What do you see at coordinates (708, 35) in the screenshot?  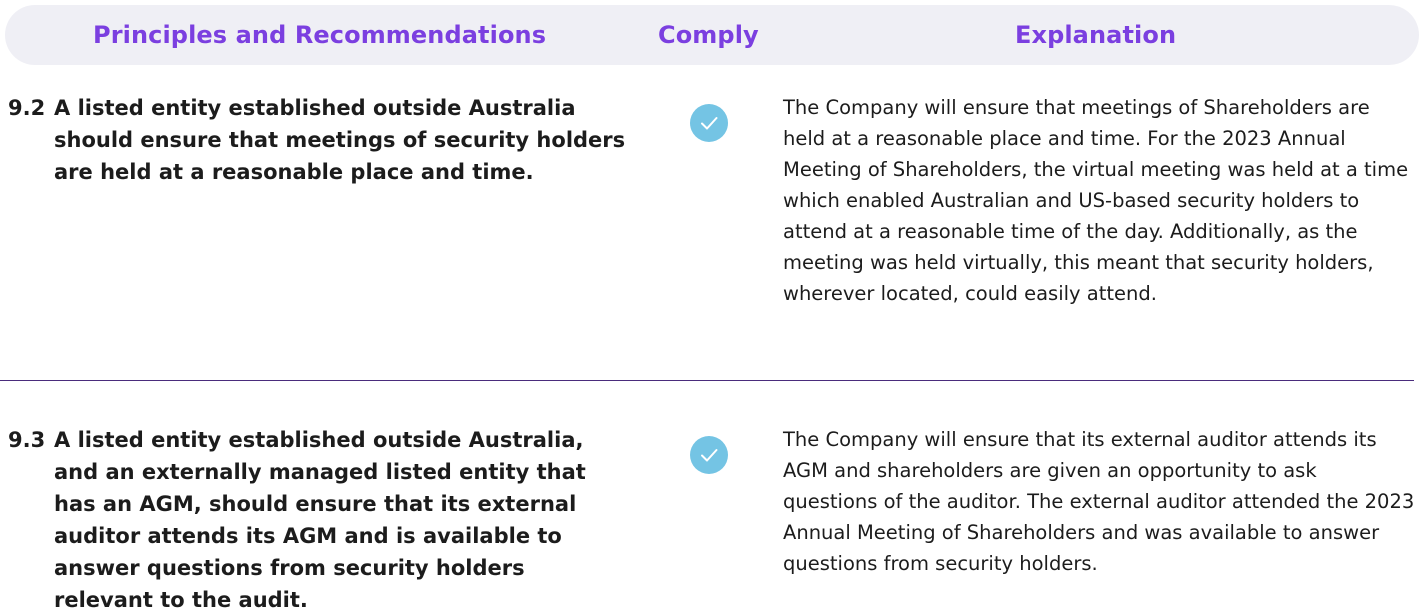 I see `header-comply: Comply` at bounding box center [708, 35].